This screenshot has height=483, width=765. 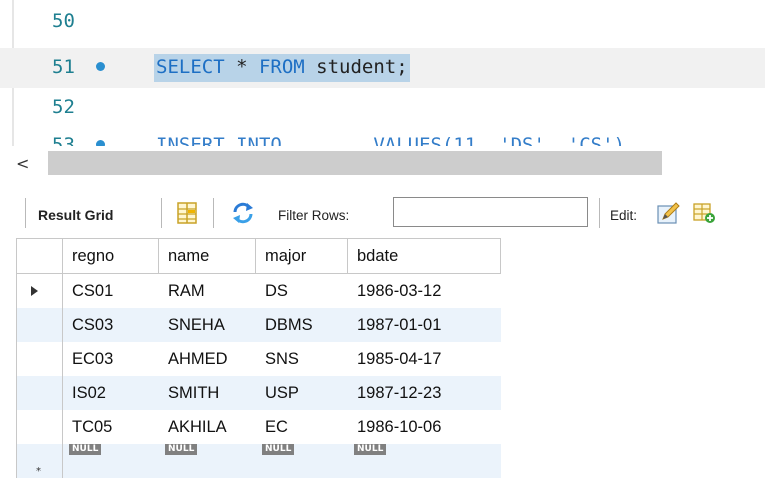 What do you see at coordinates (704, 213) in the screenshot?
I see `add-row-icon` at bounding box center [704, 213].